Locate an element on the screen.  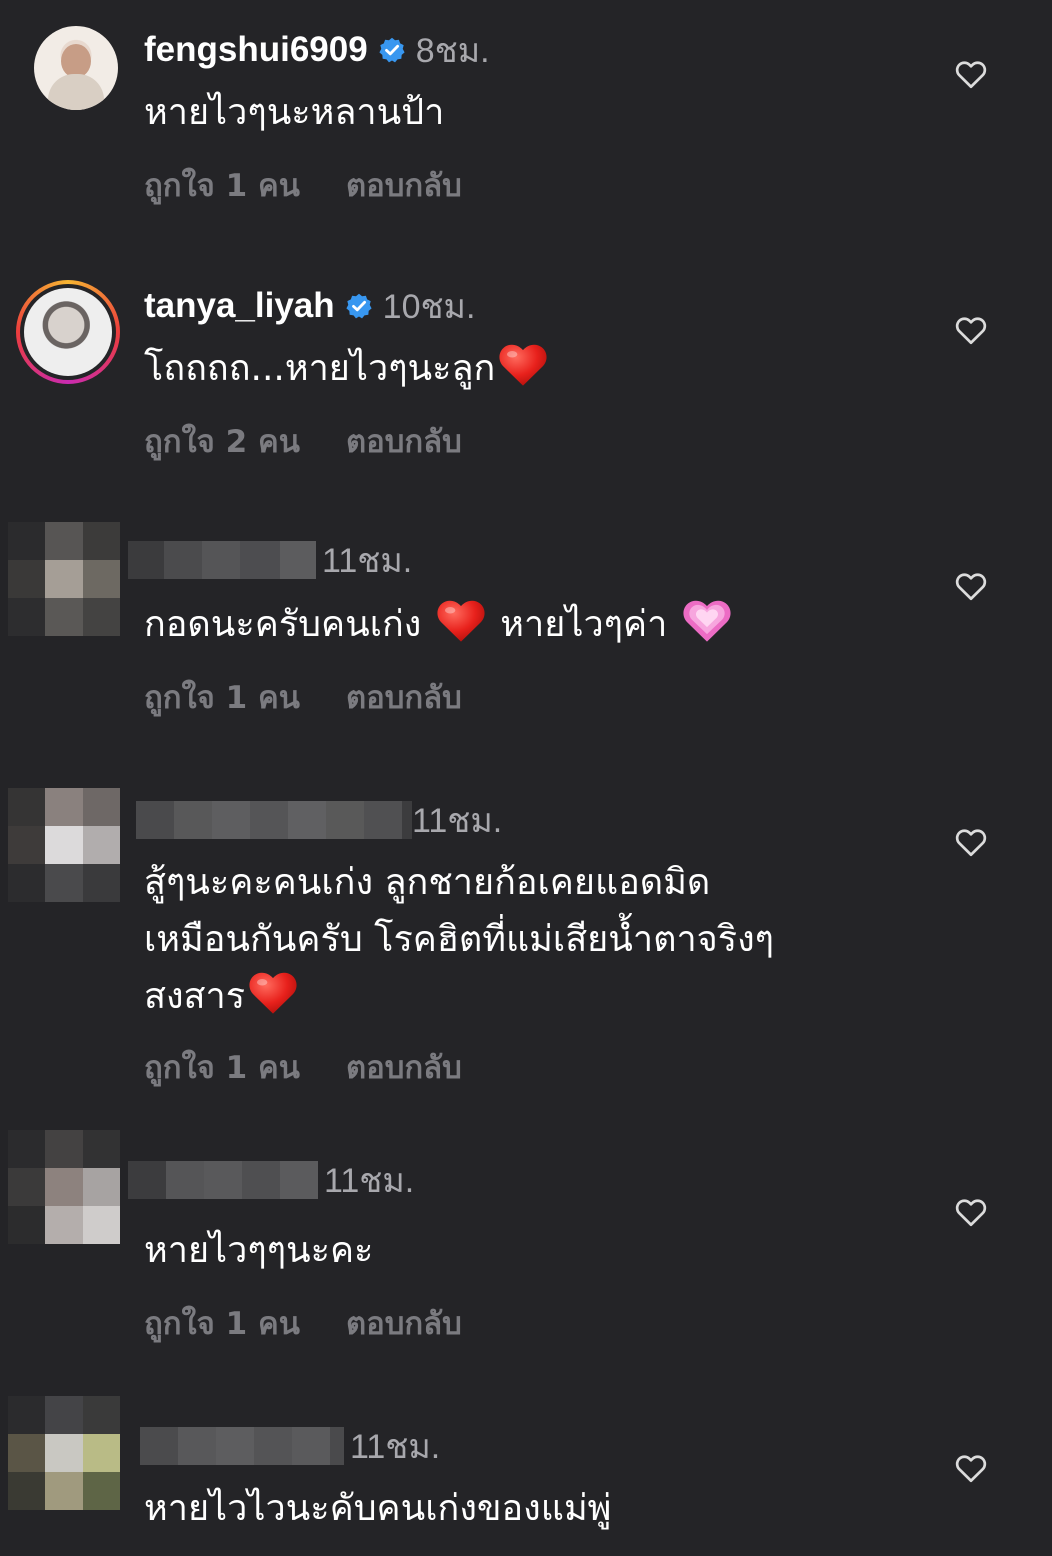
timestamp: 10ชม. is located at coordinates (429, 307).